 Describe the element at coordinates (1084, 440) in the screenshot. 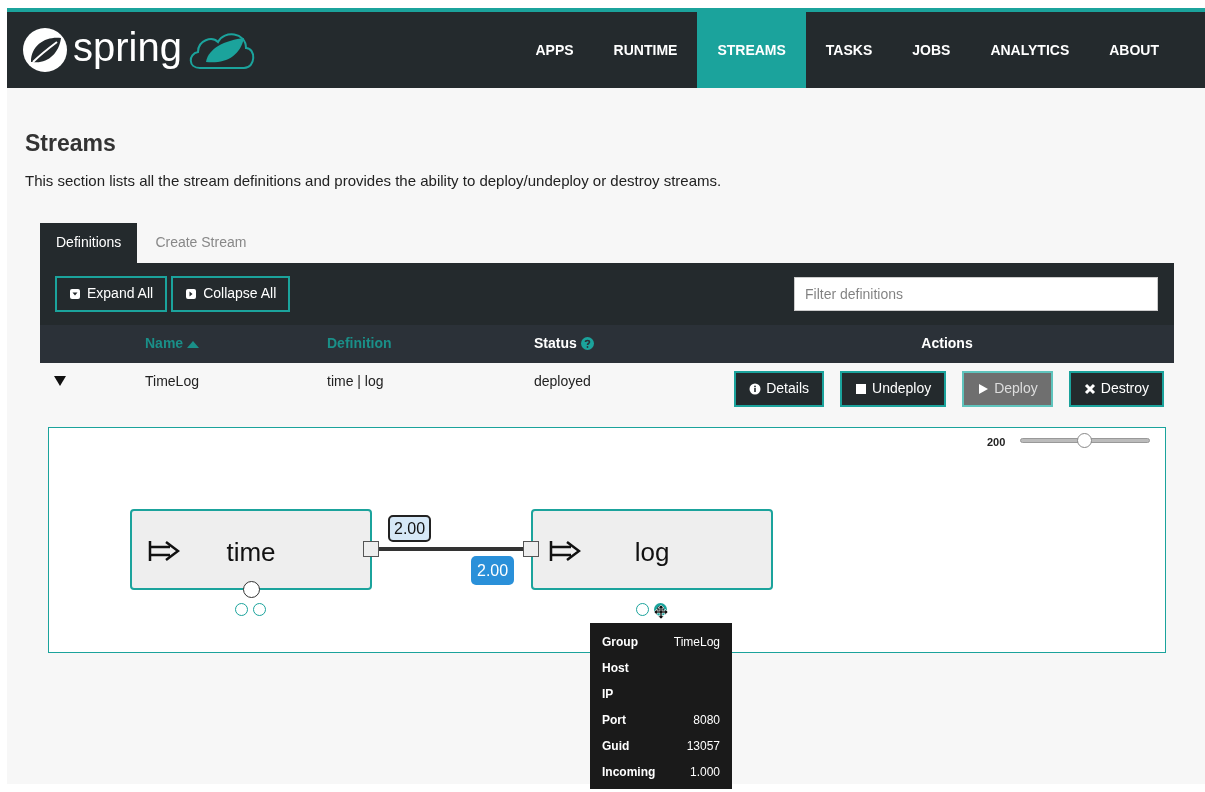

I see `zoom-slider-thumb` at that location.